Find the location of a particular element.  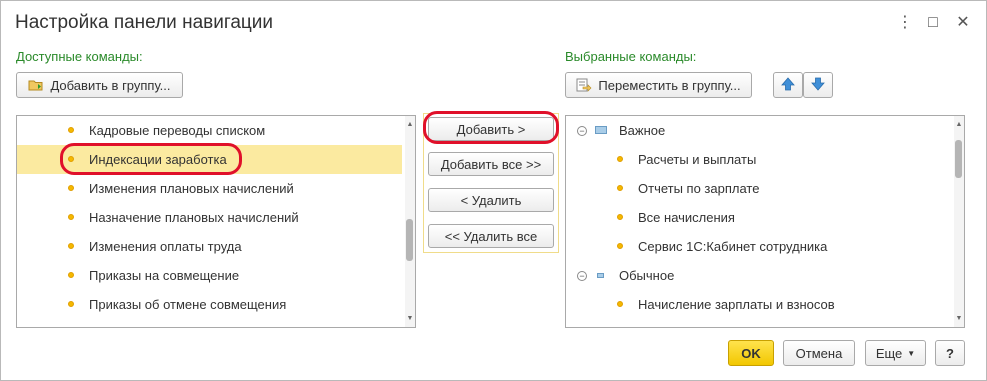

more-menu-icon: ⋮ is located at coordinates (905, 23).